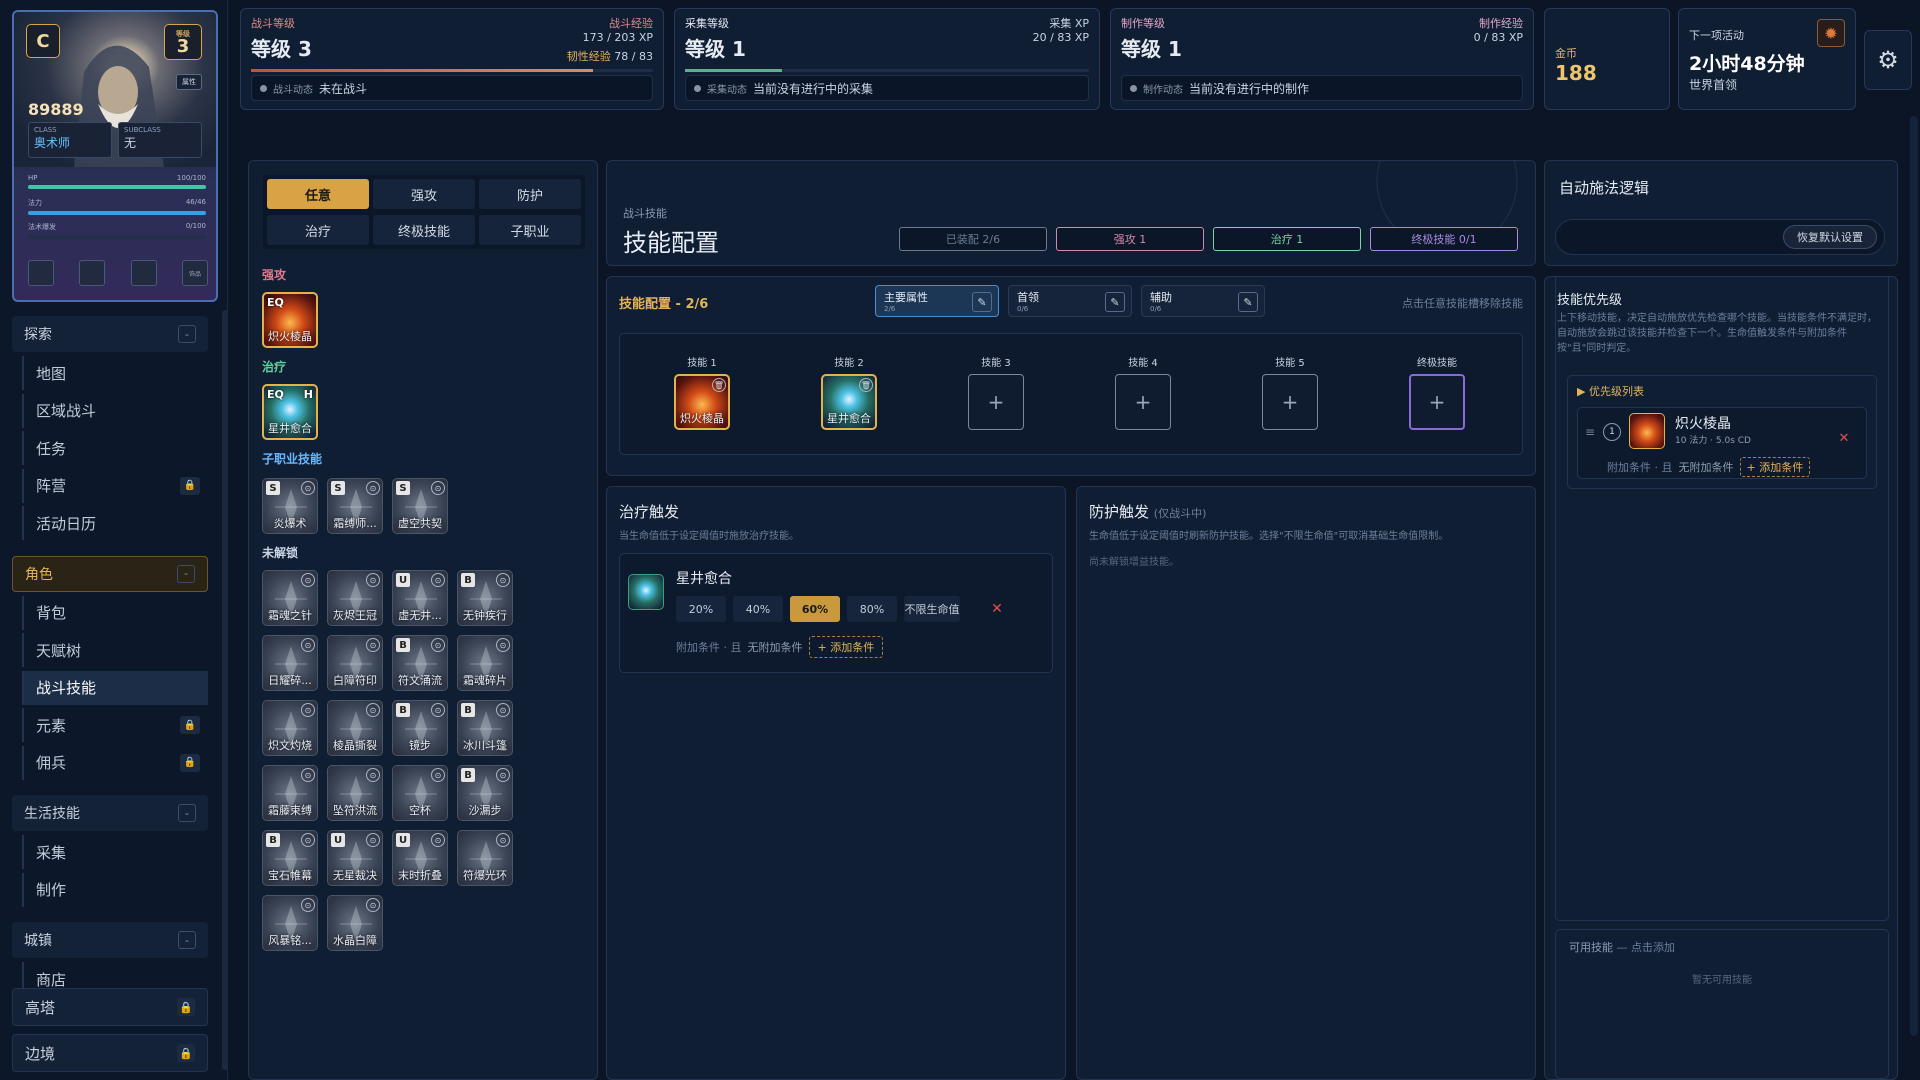 The height and width of the screenshot is (1080, 1920). I want to click on ultimate-slot: +, so click(1437, 402).